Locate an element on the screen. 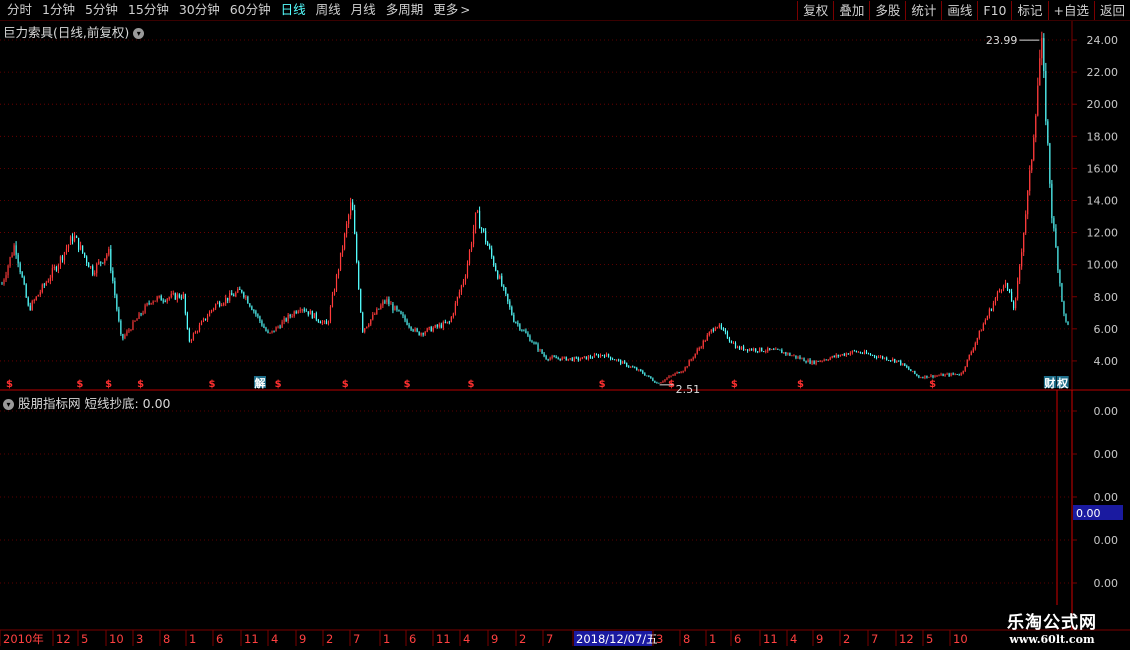 This screenshot has width=1130, height=650. toolbar-action-button: F10 is located at coordinates (994, 10).